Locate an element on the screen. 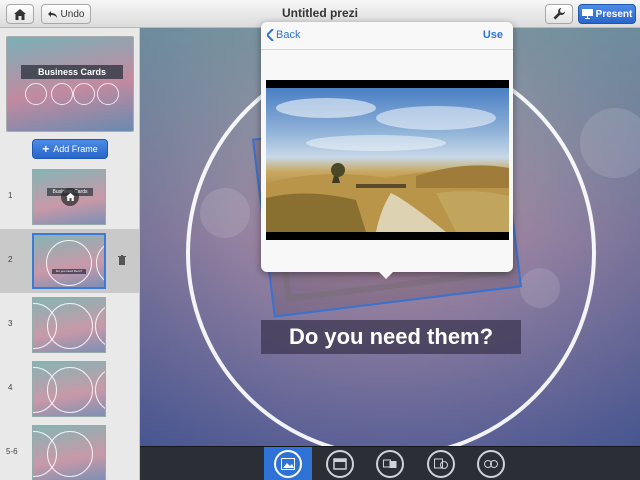 Image resolution: width=640 pixels, height=480 pixels. frame-row-4: 4 is located at coordinates (69, 389).